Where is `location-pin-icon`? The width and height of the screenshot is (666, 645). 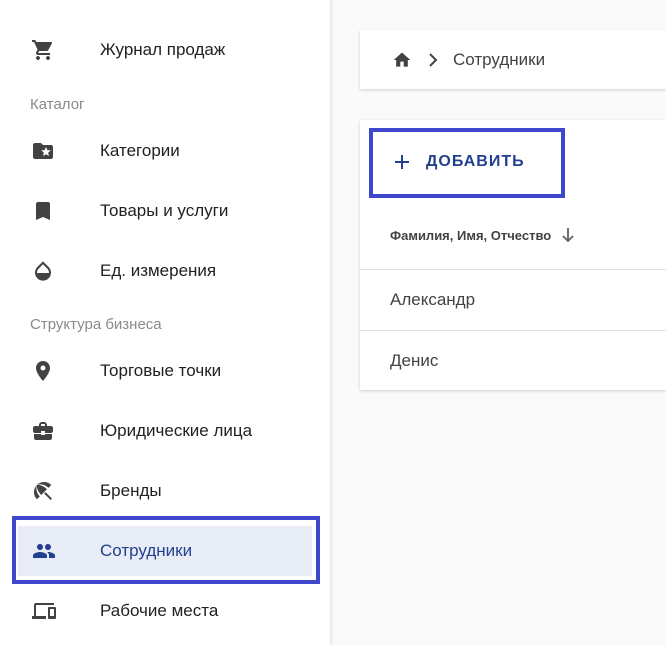
location-pin-icon is located at coordinates (44, 371).